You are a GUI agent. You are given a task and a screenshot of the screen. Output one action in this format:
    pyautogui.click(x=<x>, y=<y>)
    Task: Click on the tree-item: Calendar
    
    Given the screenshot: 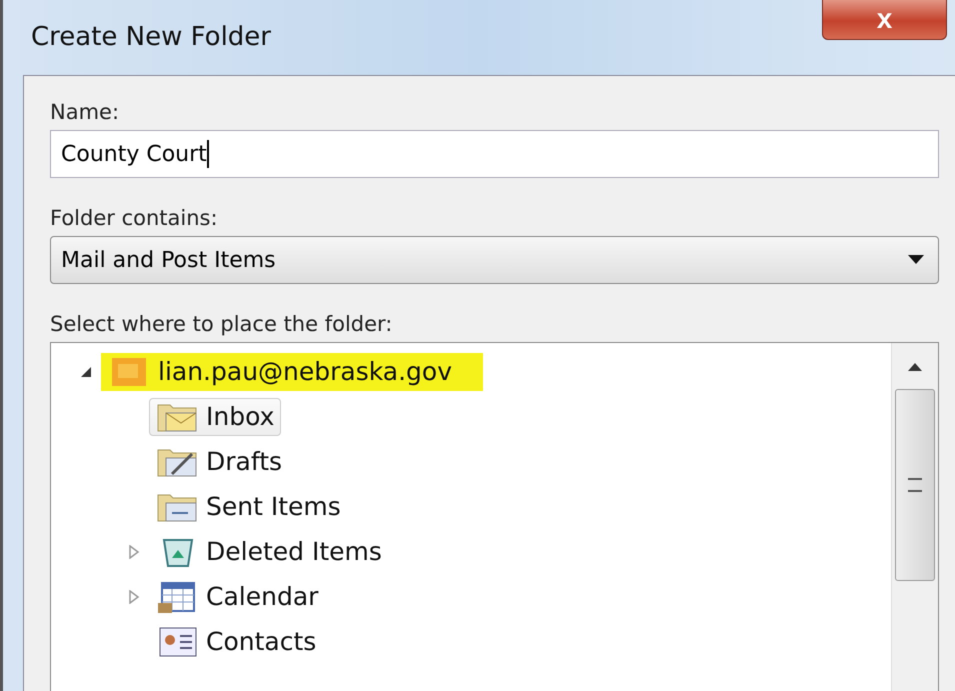 What is the action you would take?
    pyautogui.click(x=237, y=597)
    